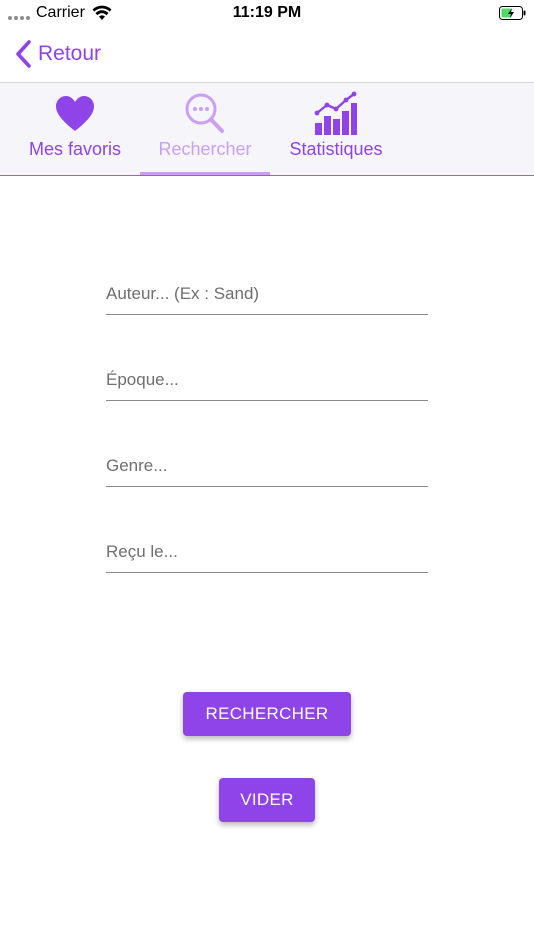  I want to click on tab-statistics-label: Statistiques, so click(336, 149).